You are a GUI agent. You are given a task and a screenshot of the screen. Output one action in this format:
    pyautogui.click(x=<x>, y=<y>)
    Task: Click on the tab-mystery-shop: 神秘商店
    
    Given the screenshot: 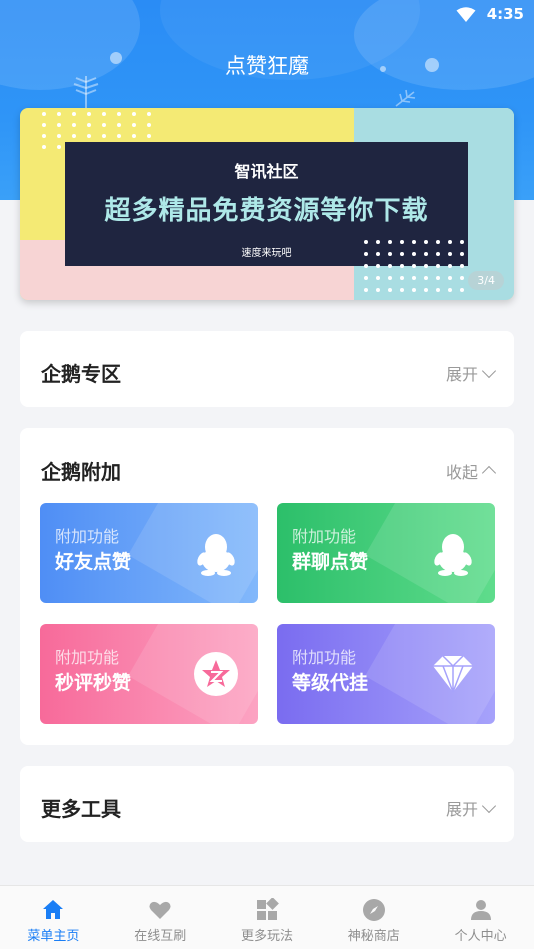 What is the action you would take?
    pyautogui.click(x=373, y=917)
    